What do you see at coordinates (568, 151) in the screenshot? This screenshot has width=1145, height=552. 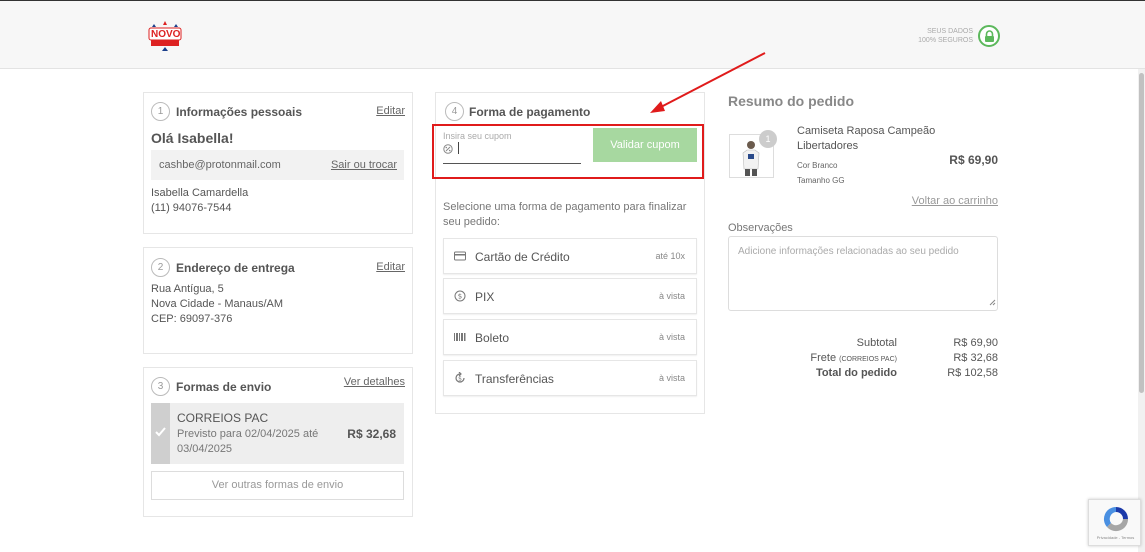 I see `highlight-box` at bounding box center [568, 151].